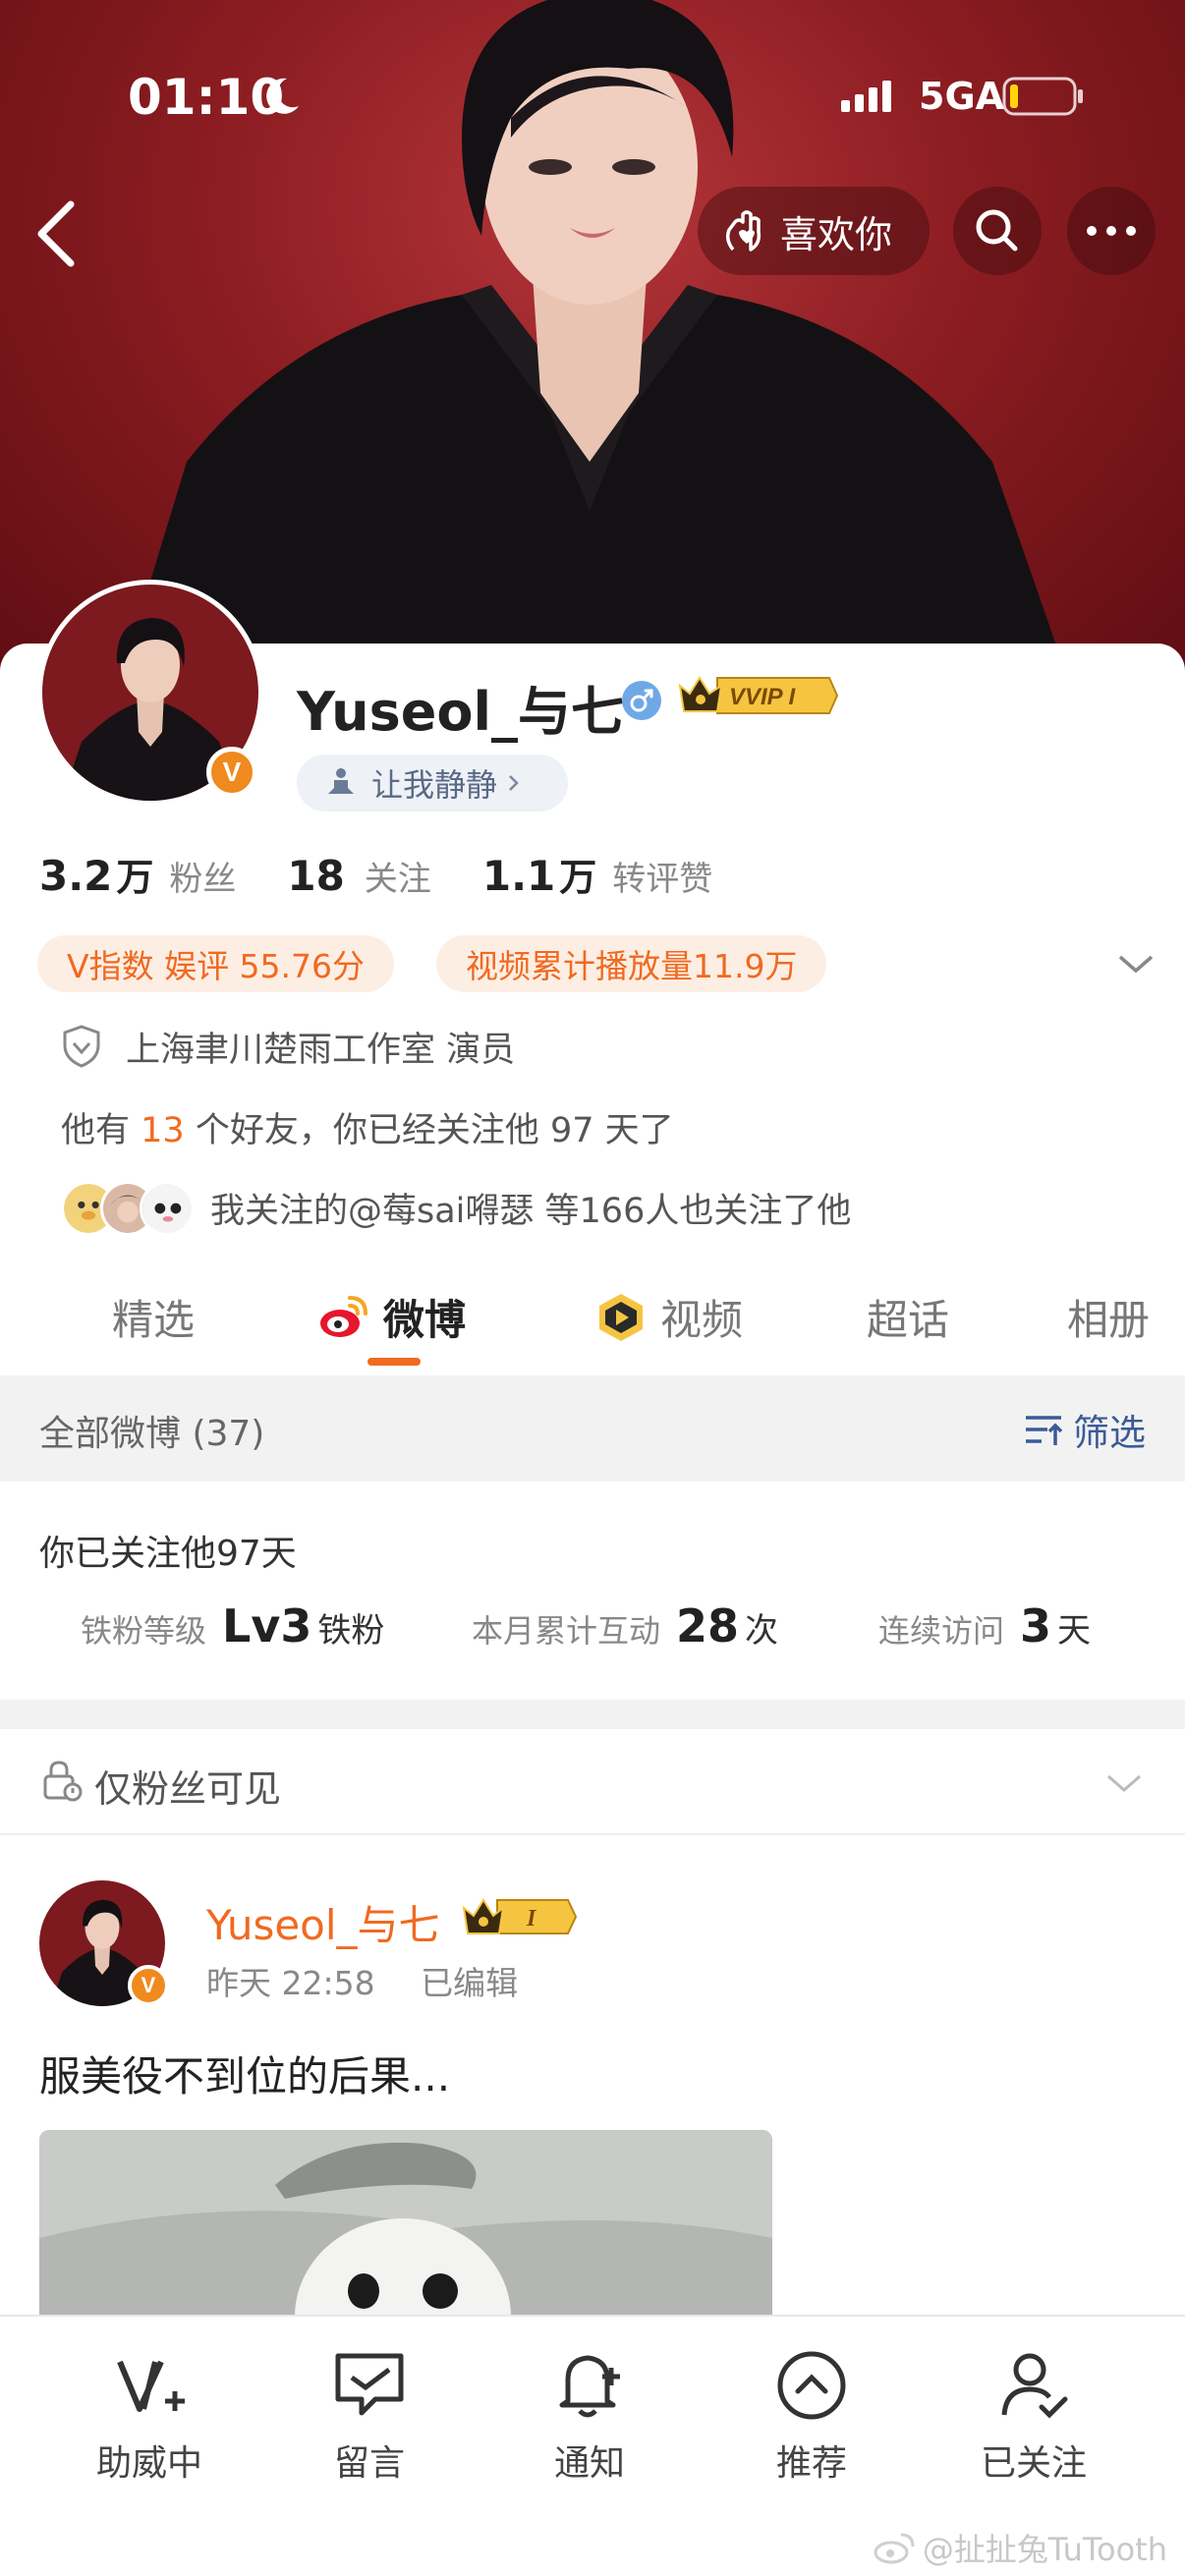 The height and width of the screenshot is (2576, 1185). I want to click on friends-row: 他有 13 个好友，你已经关注他 97 天了, so click(368, 1127).